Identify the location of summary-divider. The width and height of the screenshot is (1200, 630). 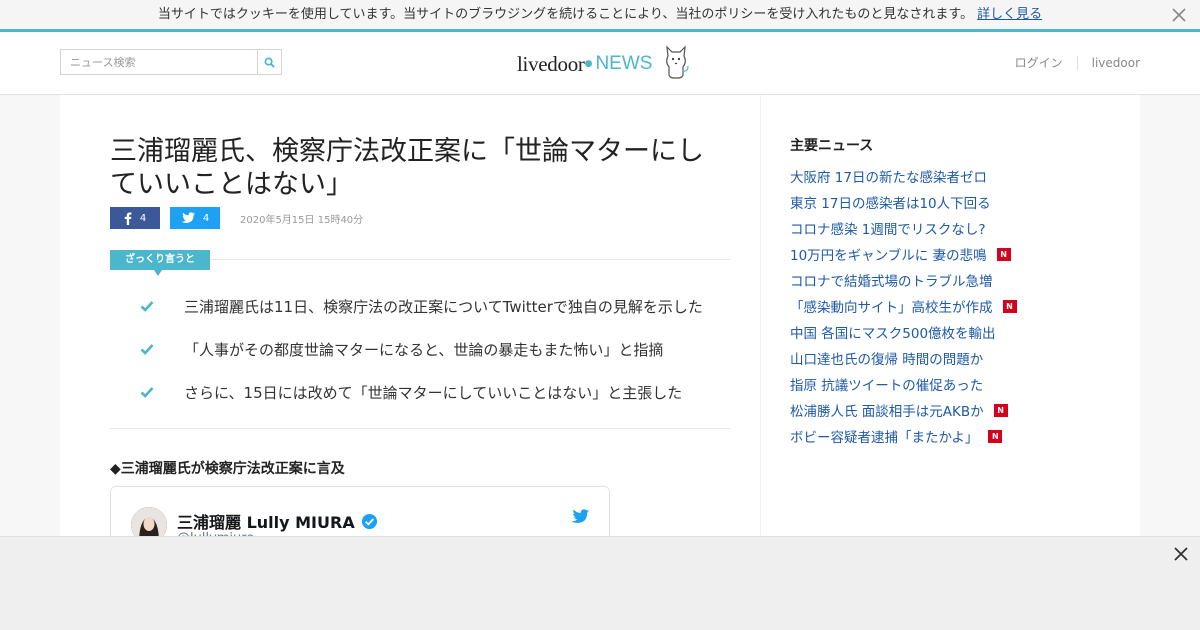
(420, 428).